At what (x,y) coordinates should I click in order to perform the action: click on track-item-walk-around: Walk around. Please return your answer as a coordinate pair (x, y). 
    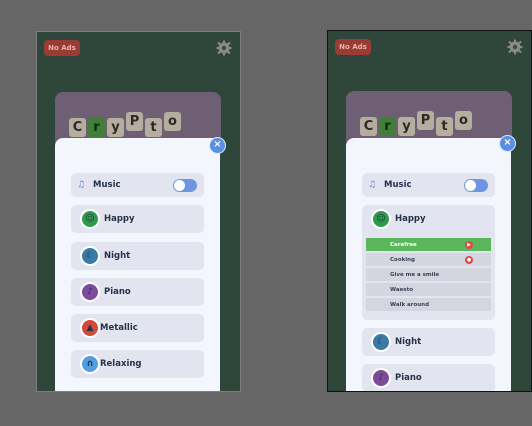
    Looking at the image, I should click on (428, 304).